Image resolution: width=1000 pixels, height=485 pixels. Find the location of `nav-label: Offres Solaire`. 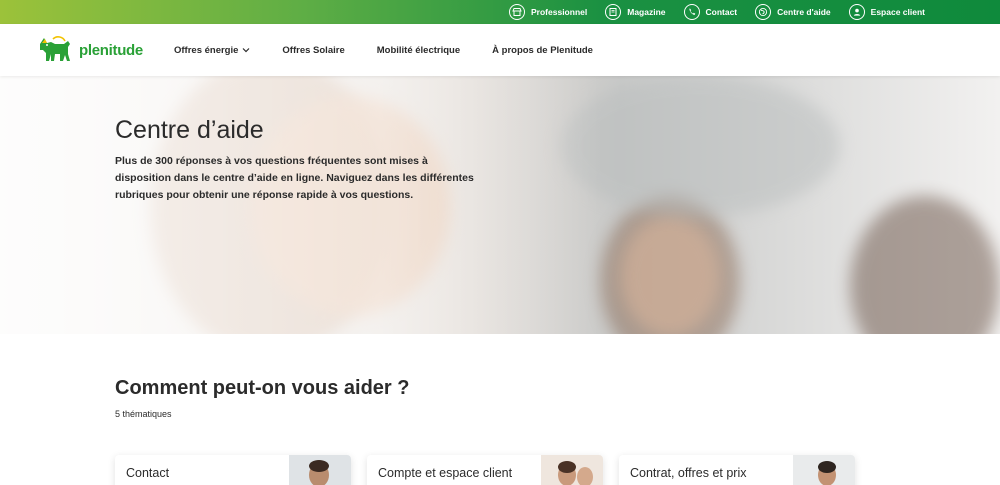

nav-label: Offres Solaire is located at coordinates (313, 50).